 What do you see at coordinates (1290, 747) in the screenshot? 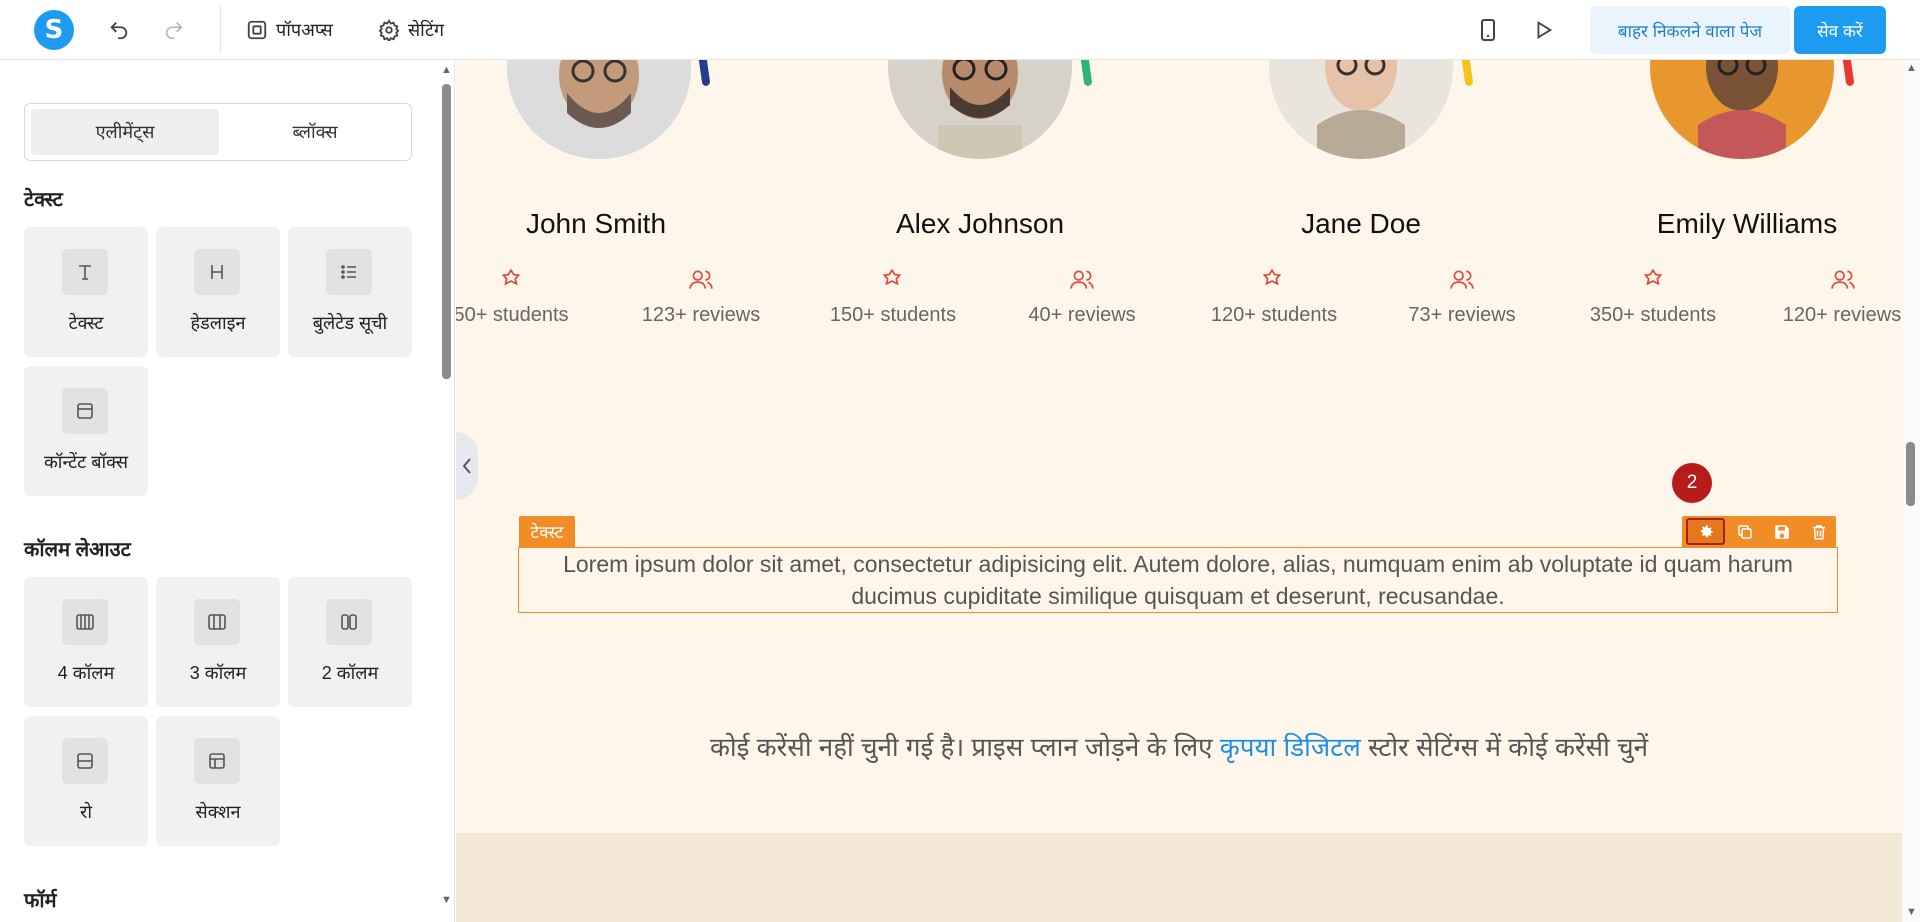
I see `store-settings-link: कृपया डिजिटल` at bounding box center [1290, 747].